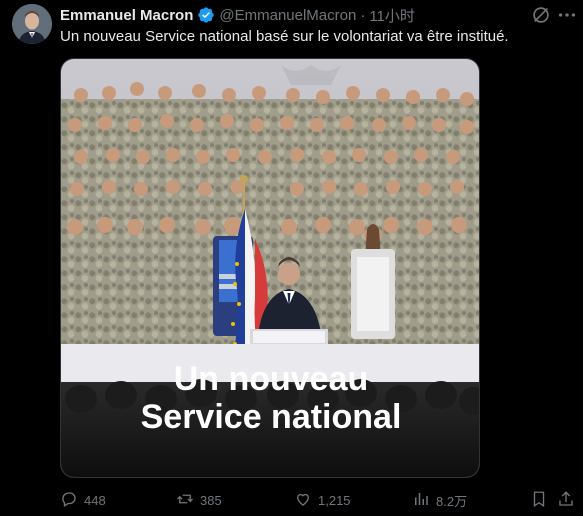 The height and width of the screenshot is (516, 583). What do you see at coordinates (185, 500) in the screenshot?
I see `repost-icon` at bounding box center [185, 500].